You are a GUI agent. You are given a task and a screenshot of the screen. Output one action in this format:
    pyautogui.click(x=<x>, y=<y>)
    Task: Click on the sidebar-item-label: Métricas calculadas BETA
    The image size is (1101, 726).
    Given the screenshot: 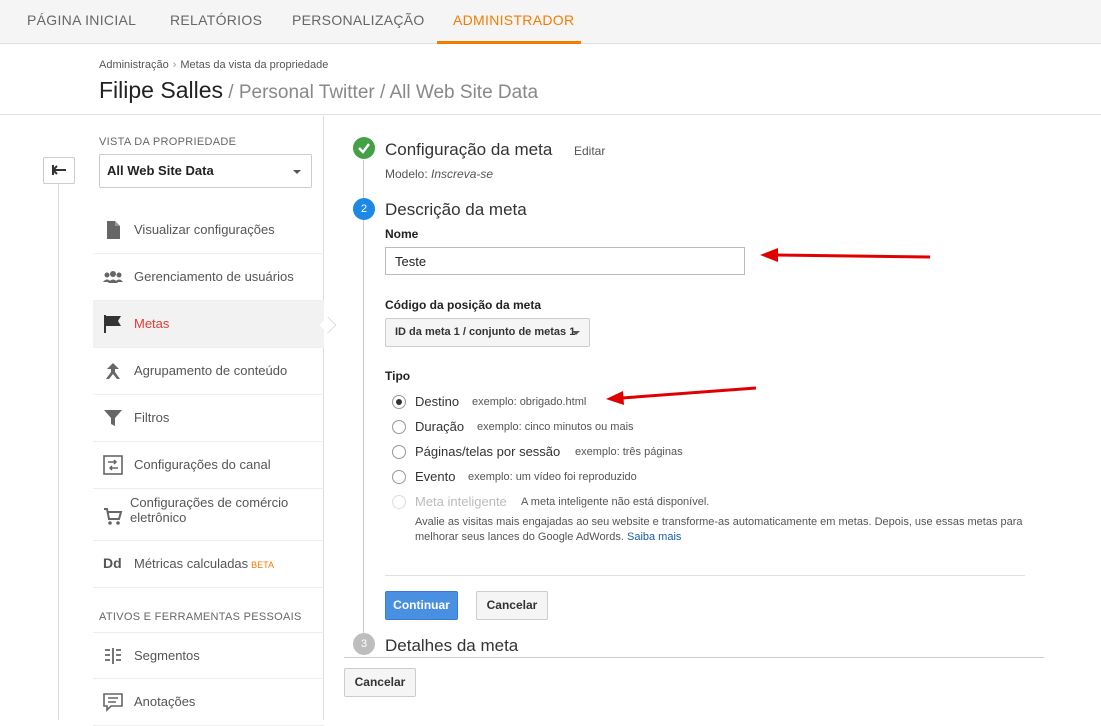 What is the action you would take?
    pyautogui.click(x=204, y=563)
    